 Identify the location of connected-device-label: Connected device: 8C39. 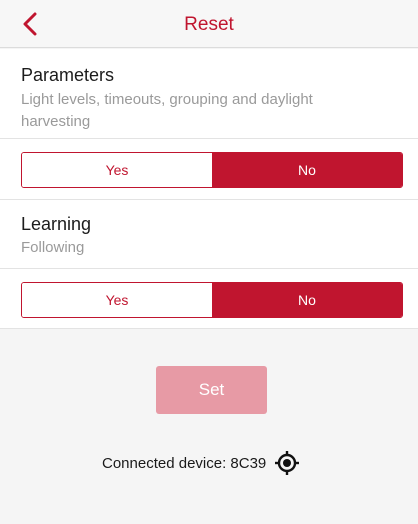
(184, 463).